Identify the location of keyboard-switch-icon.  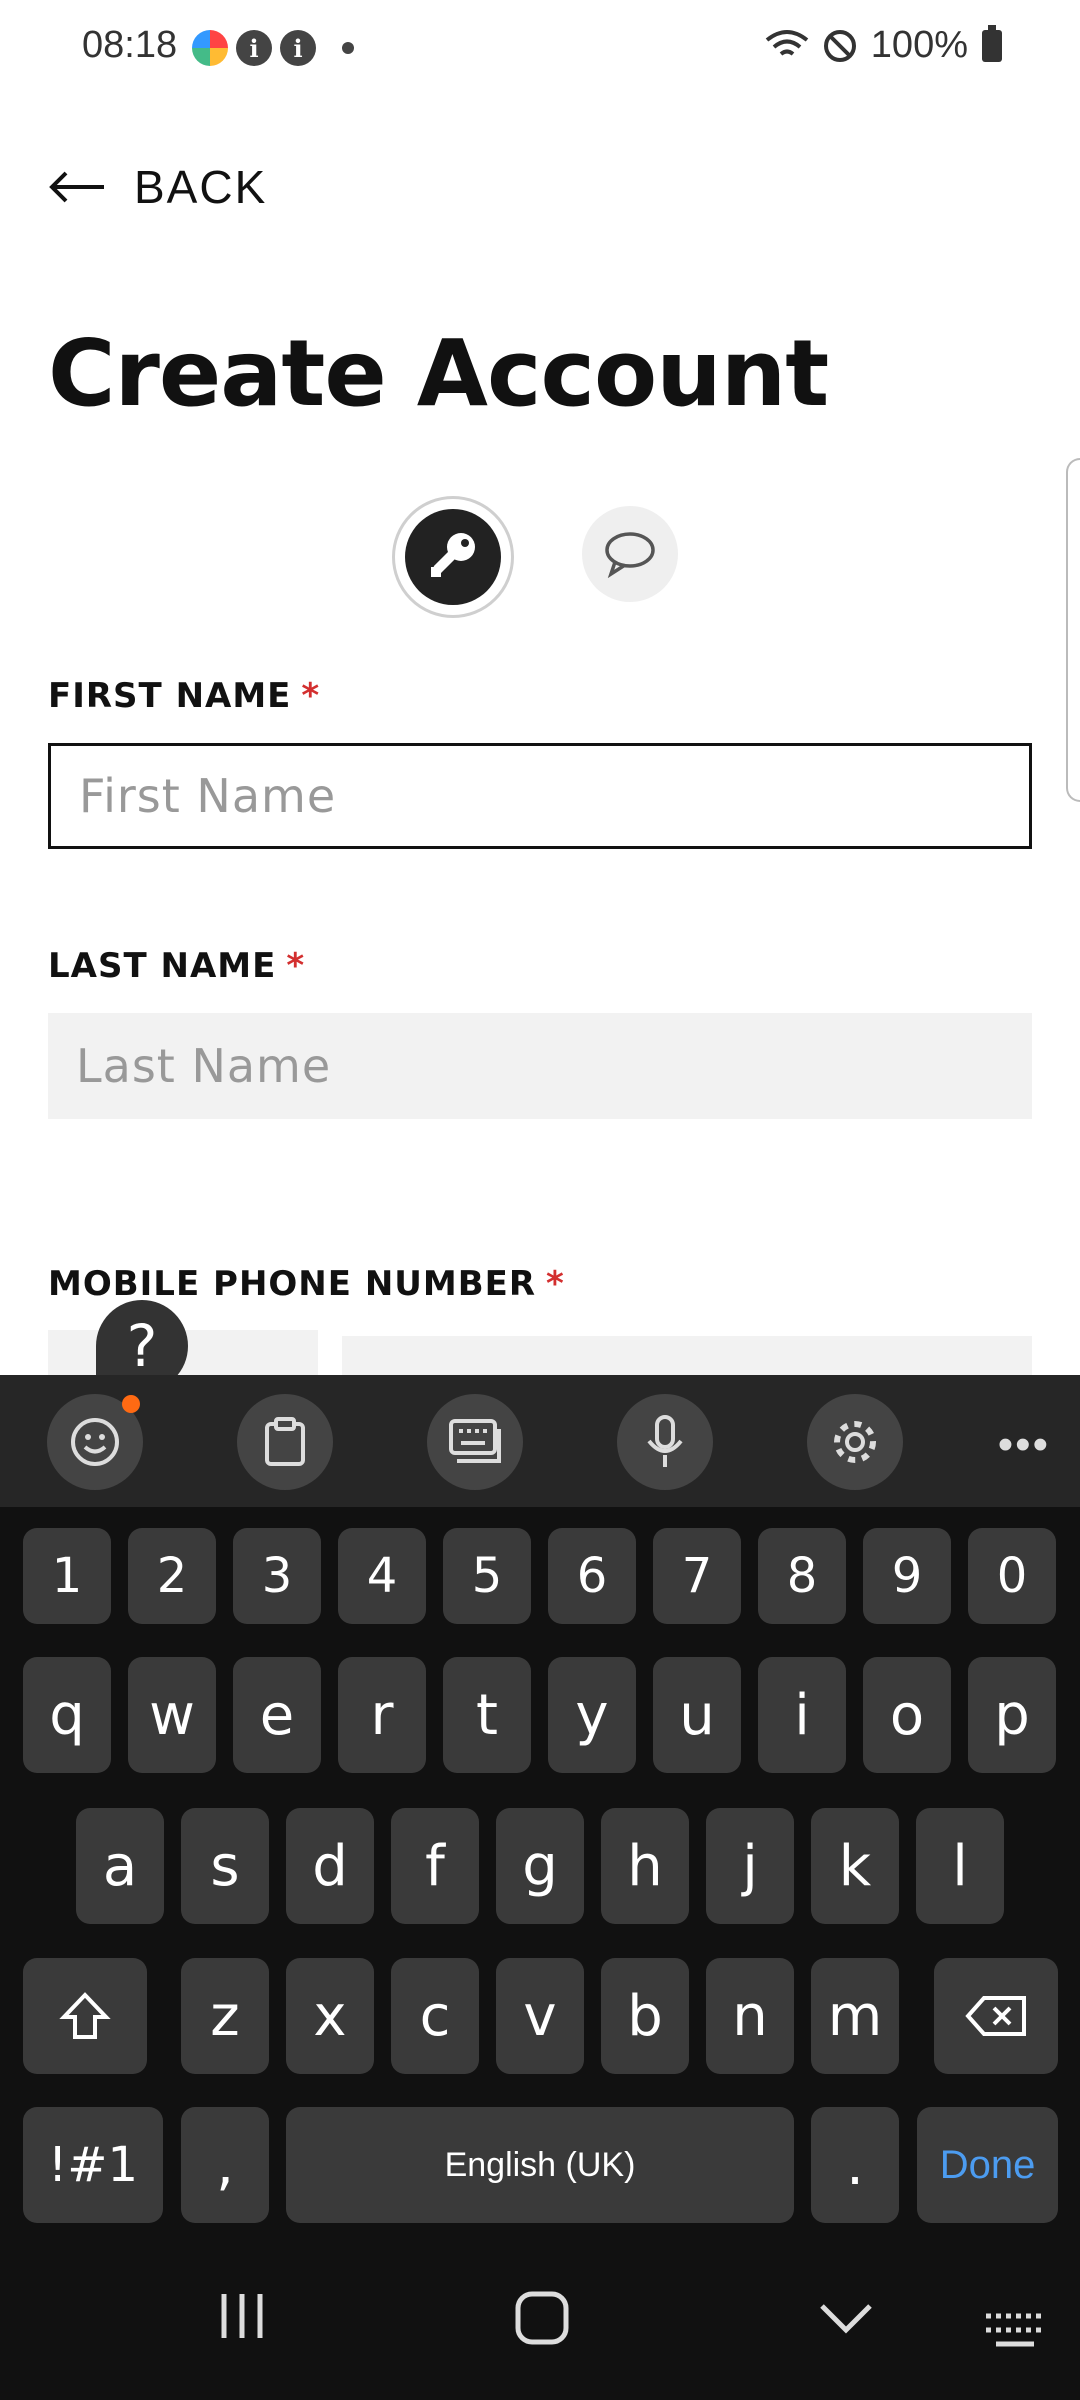
(1015, 2331).